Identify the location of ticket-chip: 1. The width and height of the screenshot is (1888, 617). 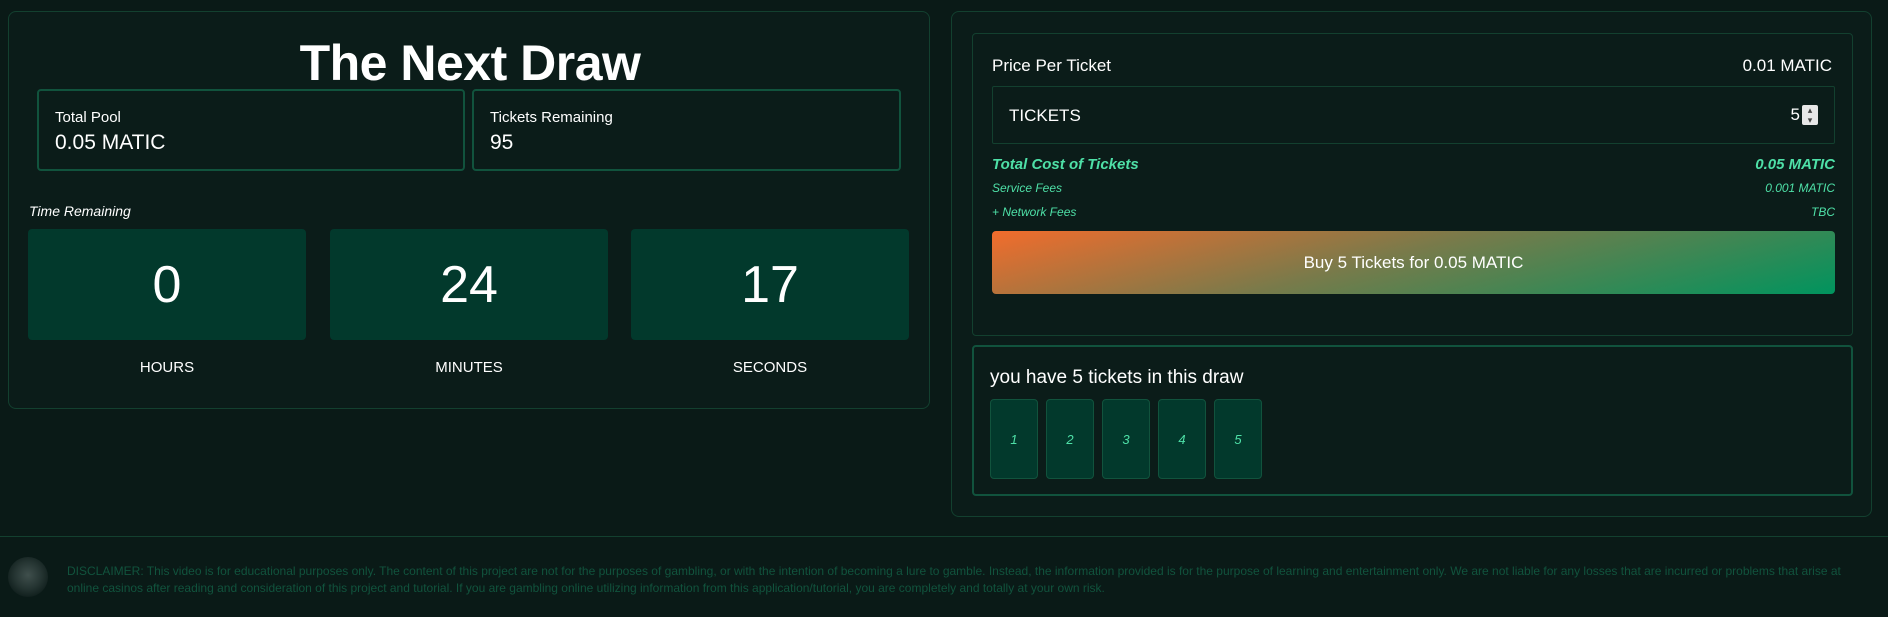
(1014, 439).